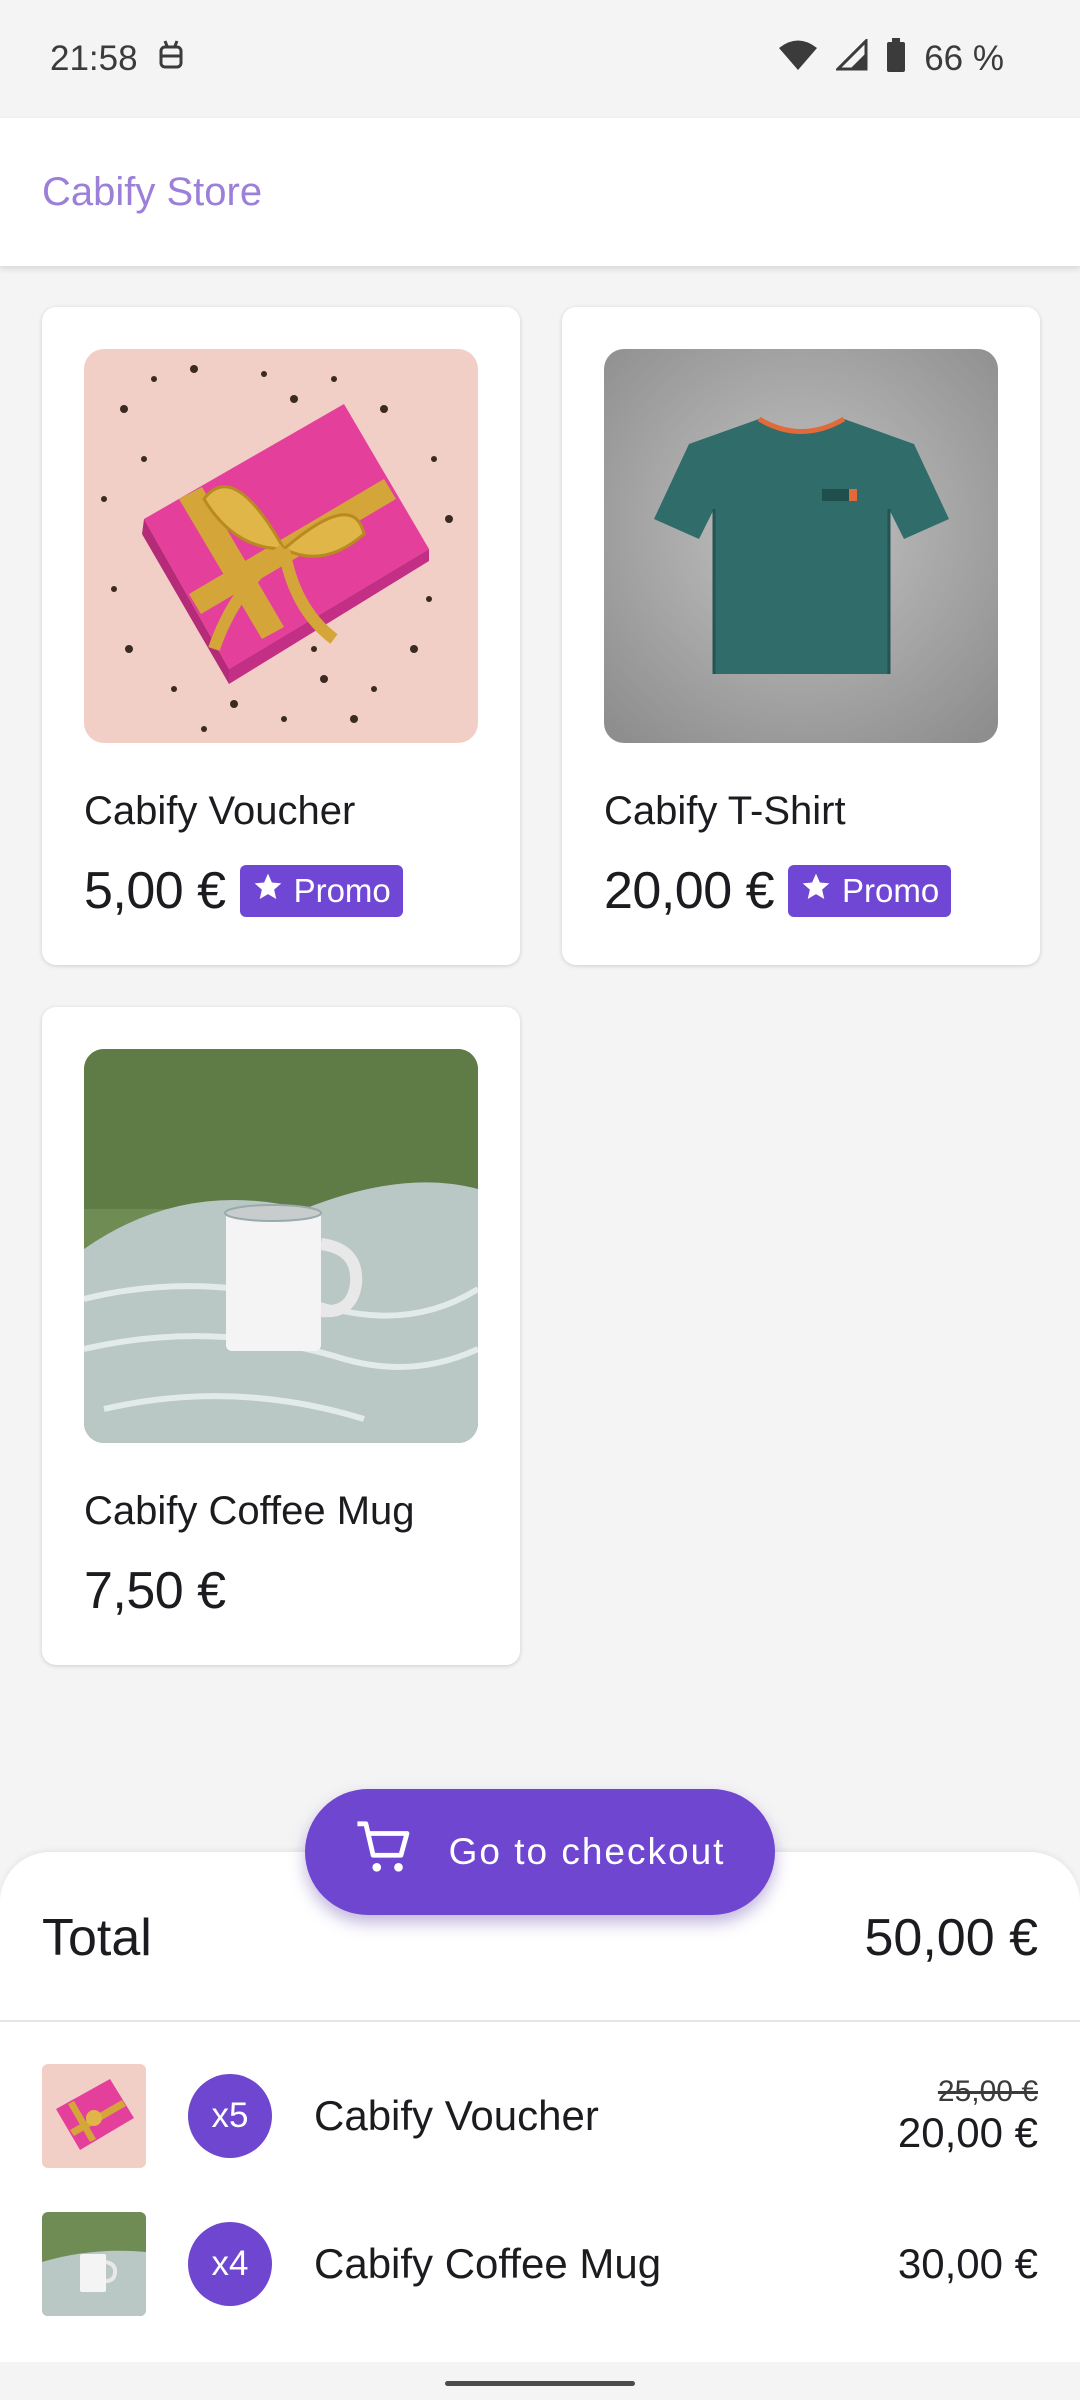  Describe the element at coordinates (220, 811) in the screenshot. I see `product-name: Cabify Voucher` at that location.